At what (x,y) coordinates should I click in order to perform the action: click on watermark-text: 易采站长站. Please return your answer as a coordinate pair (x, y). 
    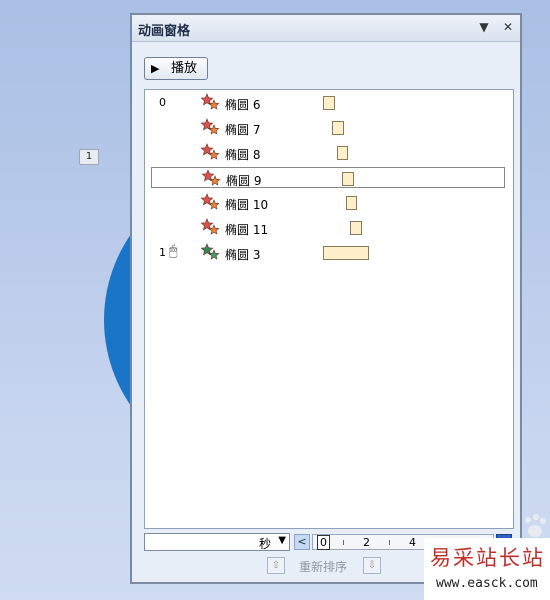
    Looking at the image, I should click on (487, 558).